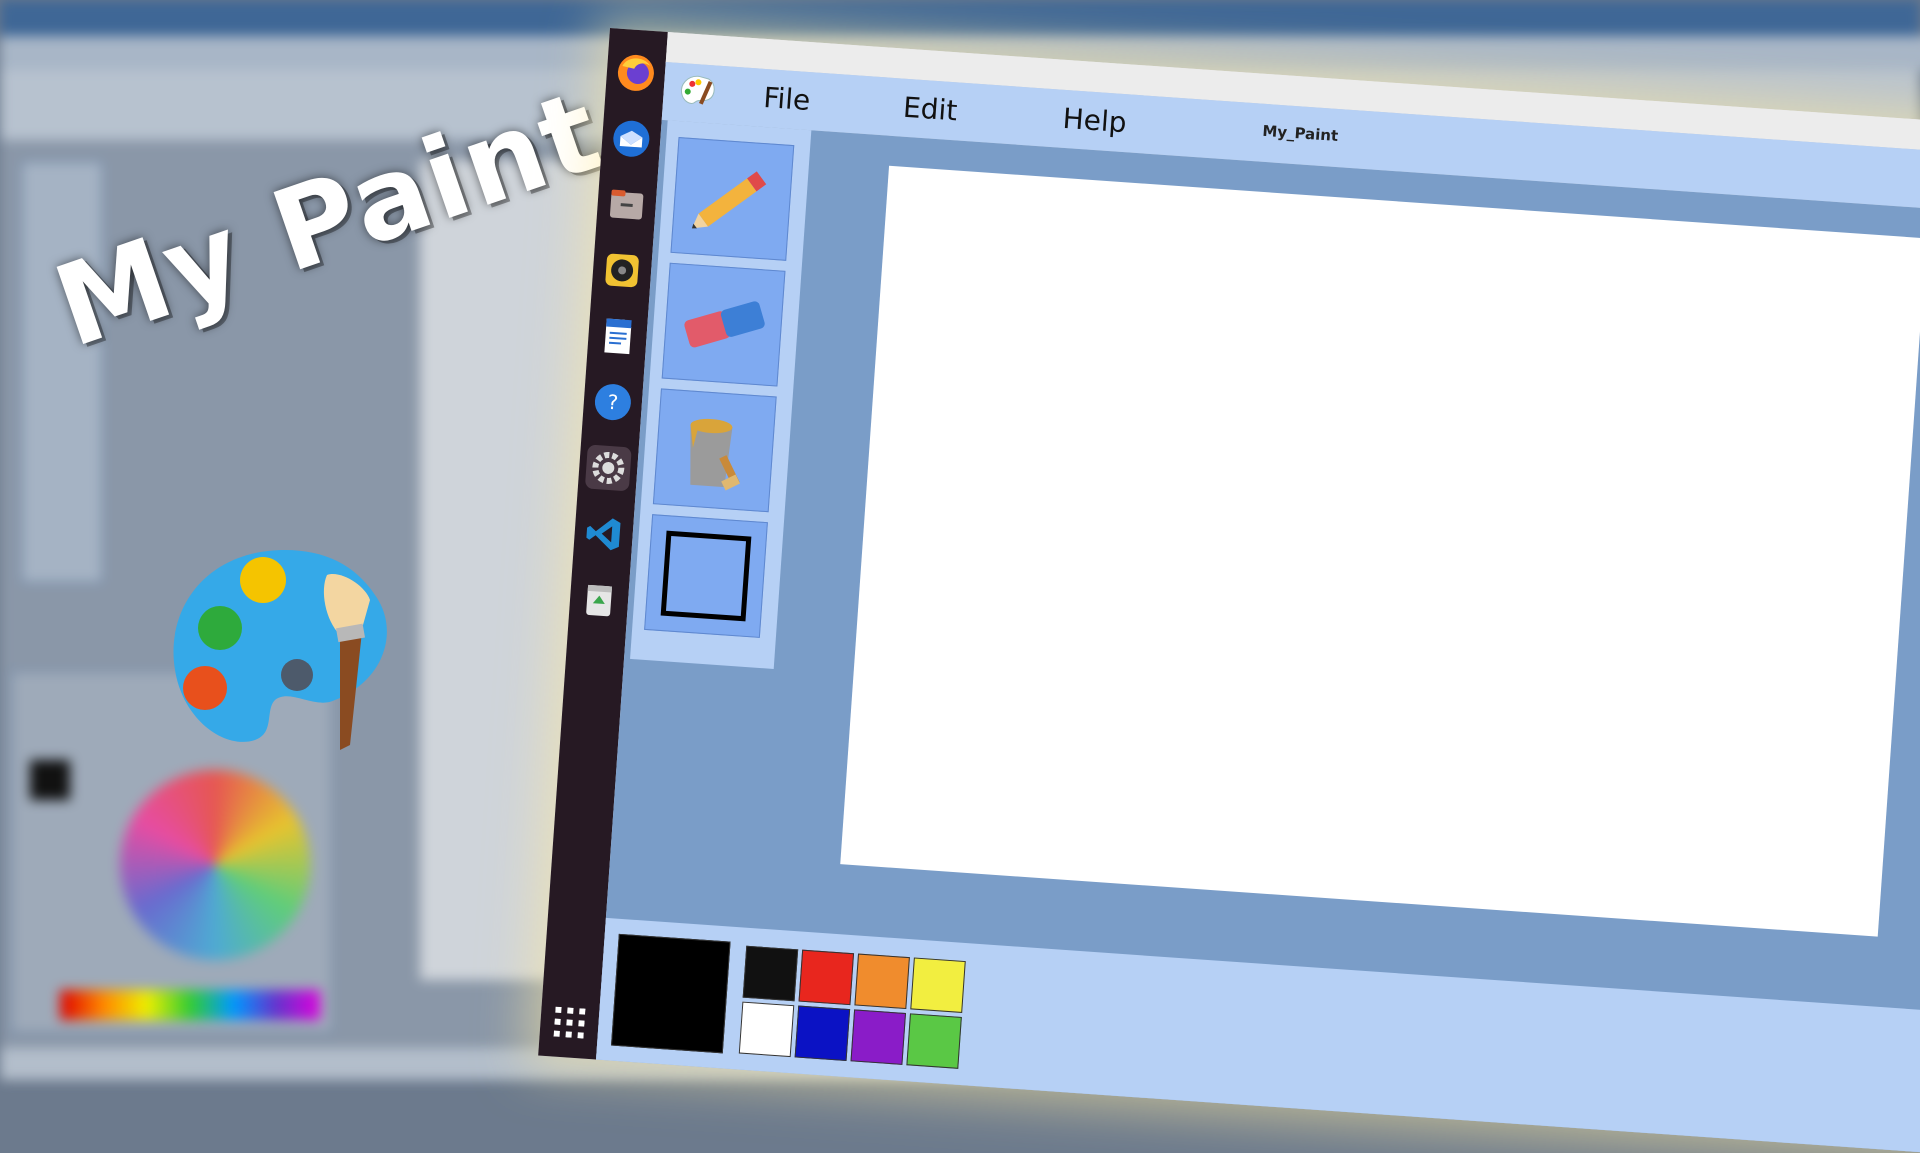 The width and height of the screenshot is (1920, 1153). Describe the element at coordinates (822, 1033) in the screenshot. I see `color-swatch-blue` at that location.